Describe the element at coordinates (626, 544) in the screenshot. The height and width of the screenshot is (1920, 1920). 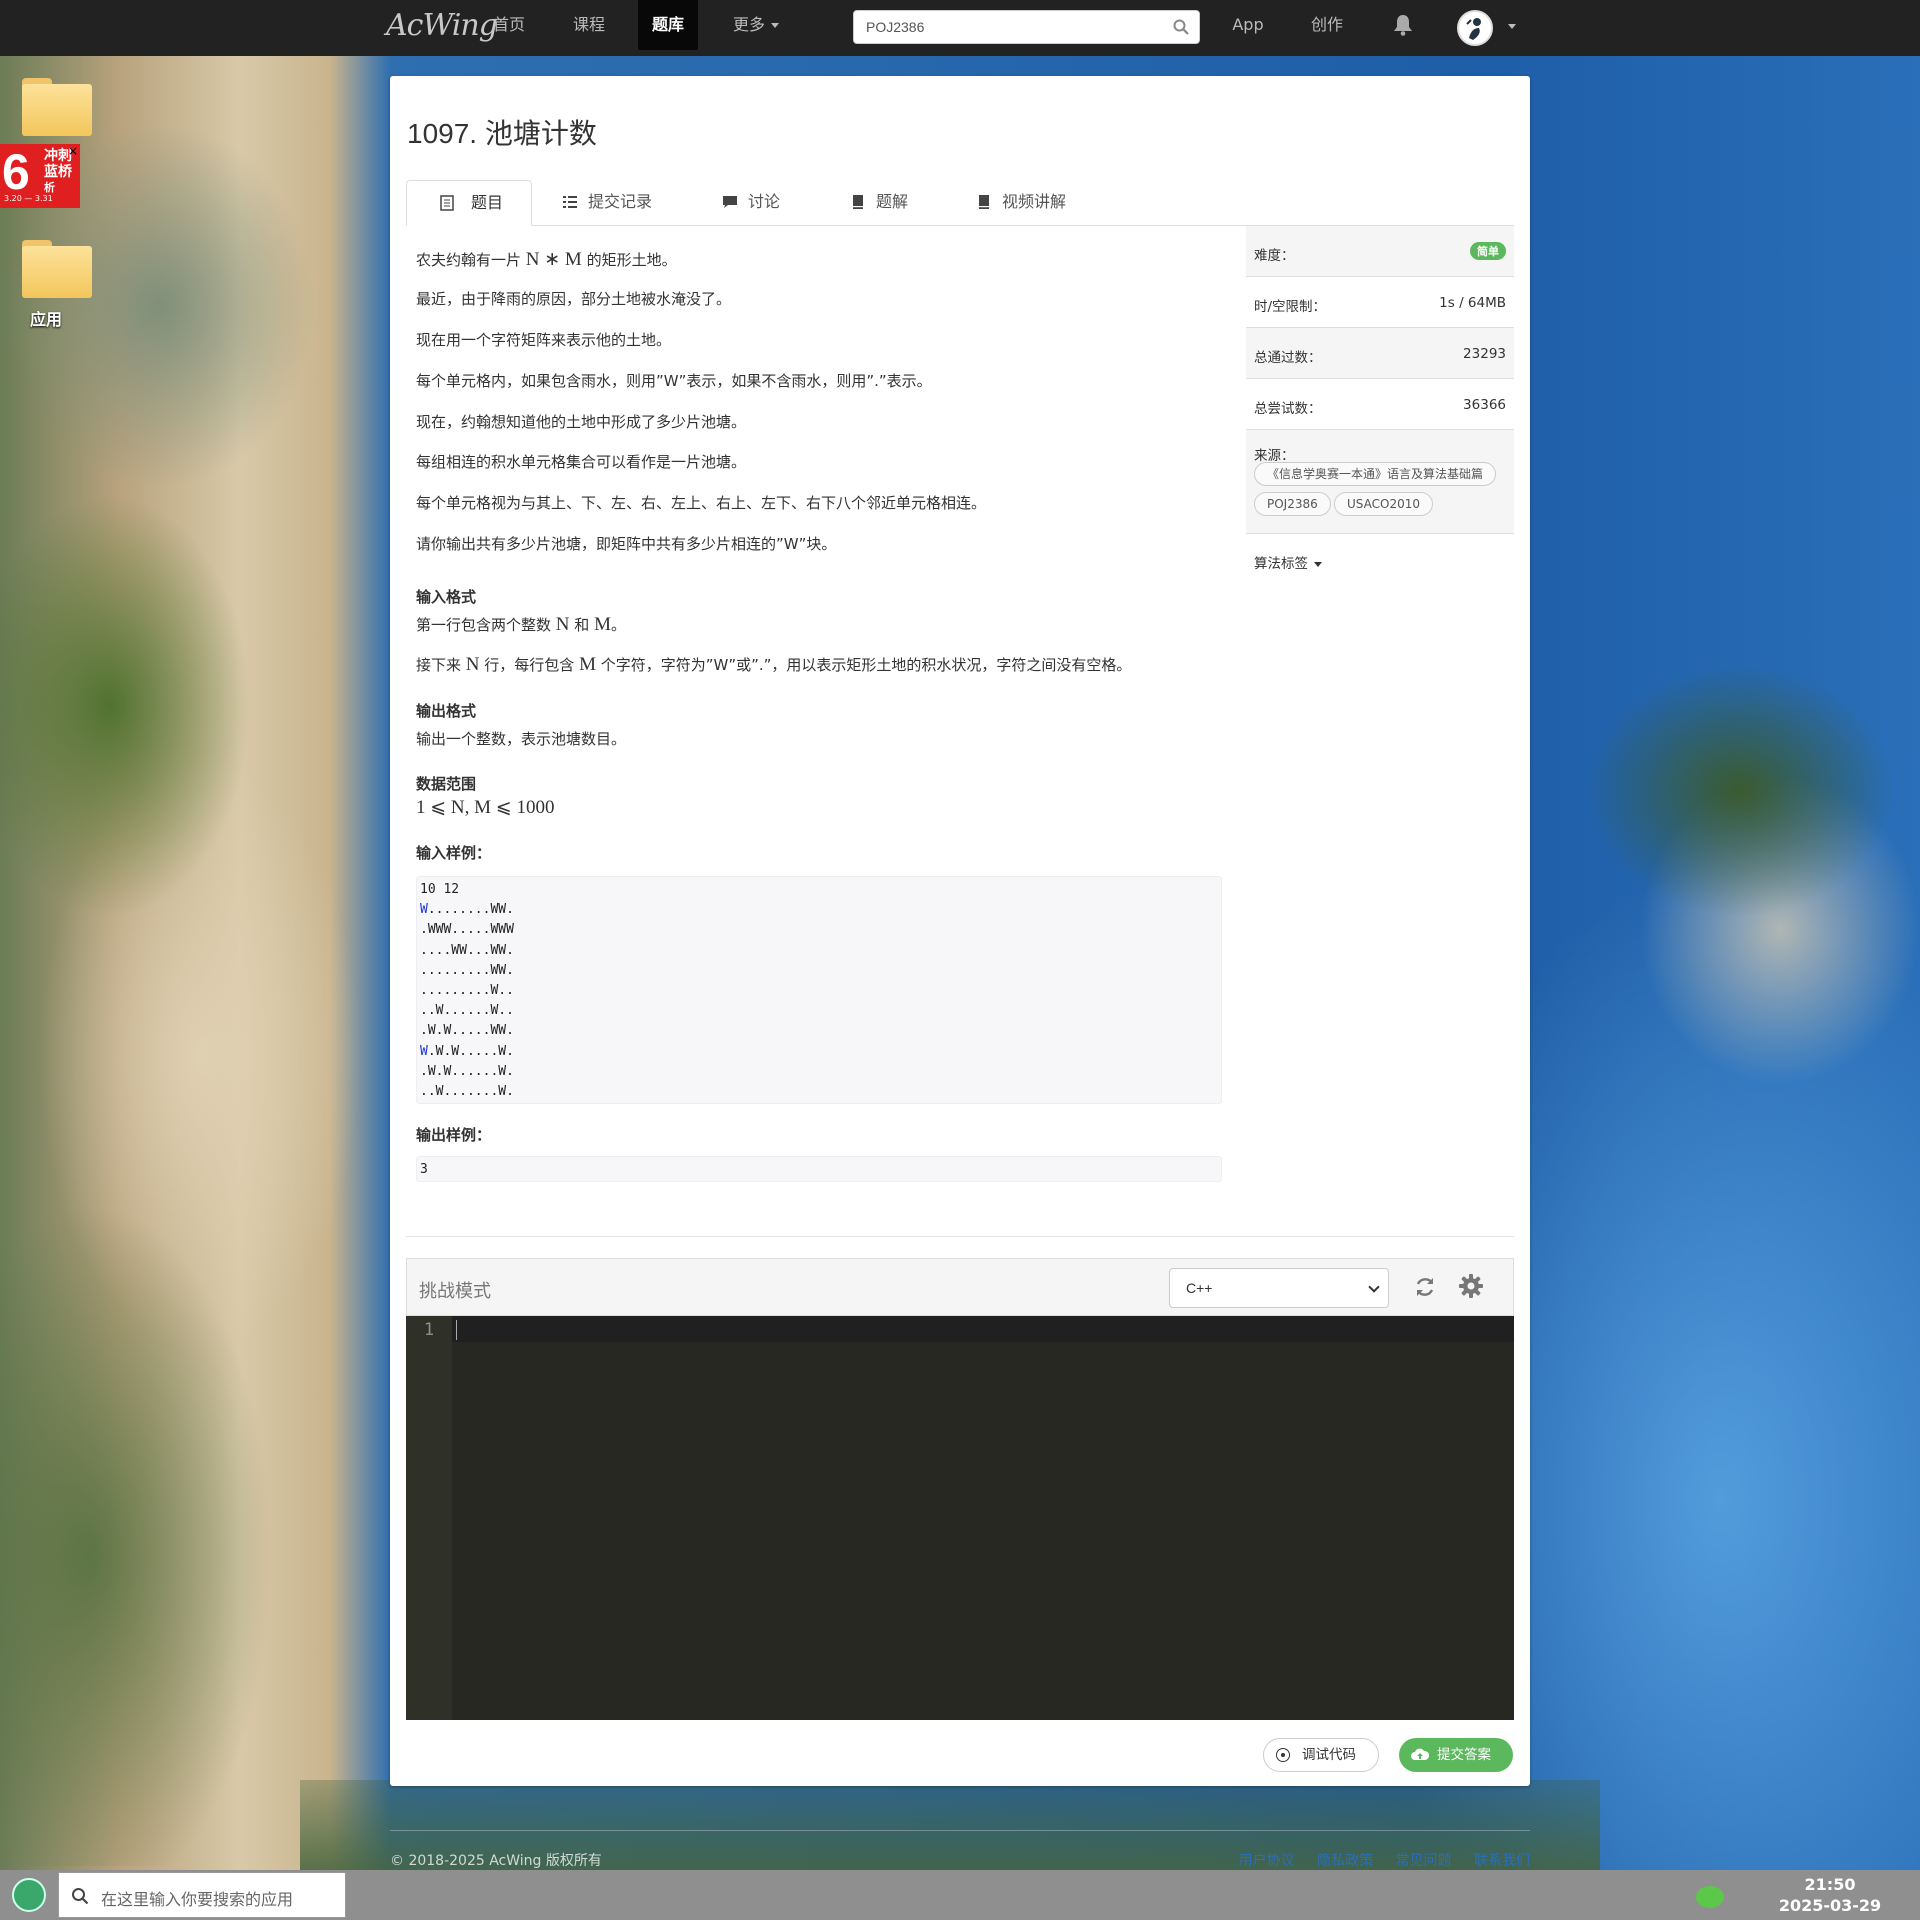
I see `statement-paragraph: 请你输出共有多少片池塘，即矩阵中共有多少片相连的”W”块。` at that location.